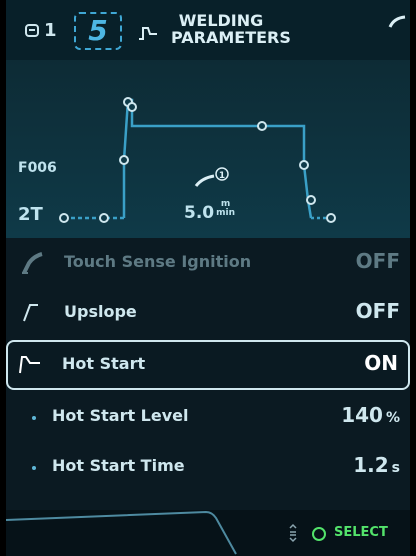 The width and height of the screenshot is (416, 556). What do you see at coordinates (40, 30) in the screenshot?
I see `unit-indicator: 1` at bounding box center [40, 30].